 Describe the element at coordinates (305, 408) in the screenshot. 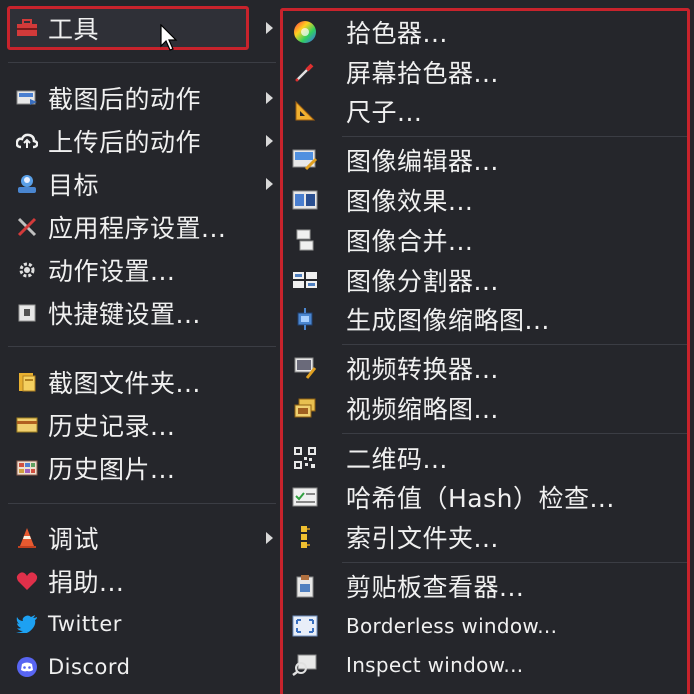

I see `video-thumbnail-icon` at that location.